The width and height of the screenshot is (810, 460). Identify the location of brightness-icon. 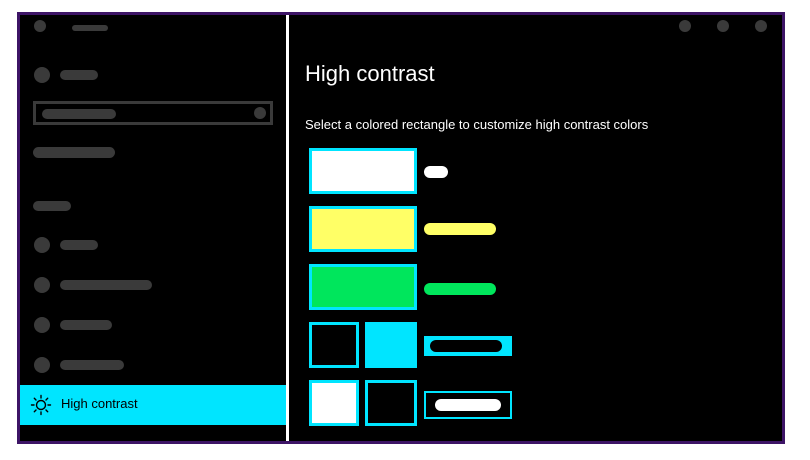
(41, 405).